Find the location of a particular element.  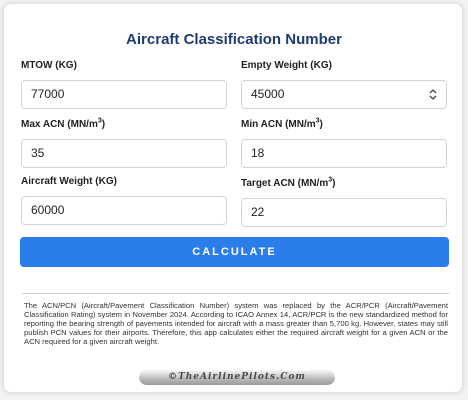

min-acn-field-group: Min ACN (MN/m3) 18 is located at coordinates (344, 143).